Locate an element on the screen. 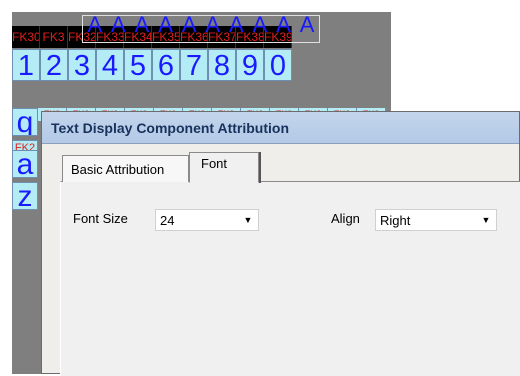 This screenshot has width=520, height=376. digit-key: 6 is located at coordinates (166, 65).